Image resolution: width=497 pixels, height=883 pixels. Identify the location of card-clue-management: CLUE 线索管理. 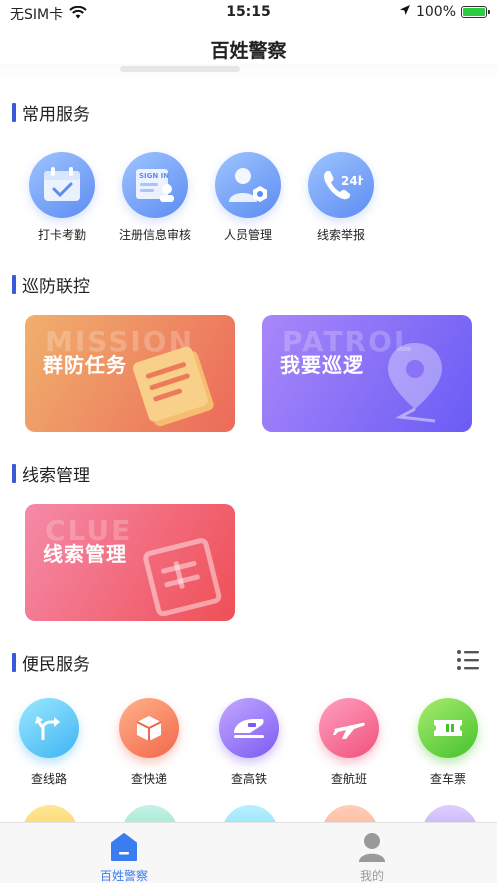
(130, 562).